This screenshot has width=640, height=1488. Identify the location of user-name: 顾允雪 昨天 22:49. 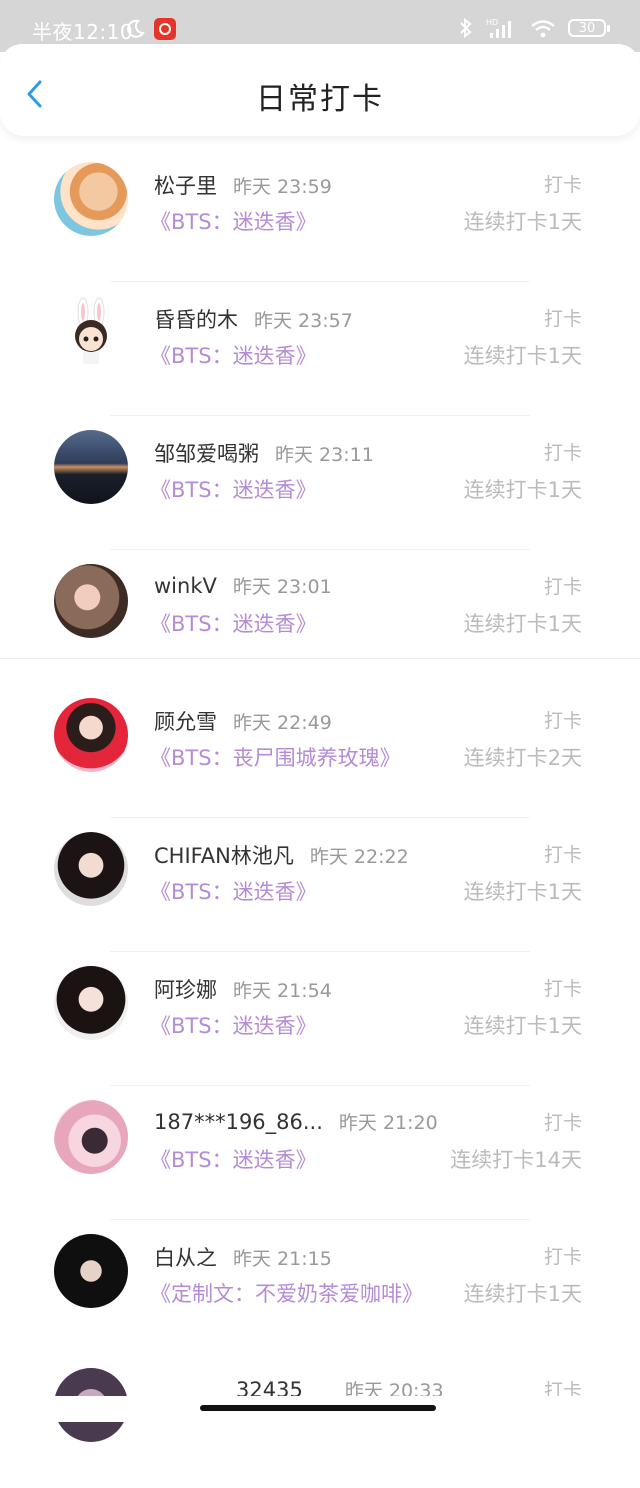
(243, 721).